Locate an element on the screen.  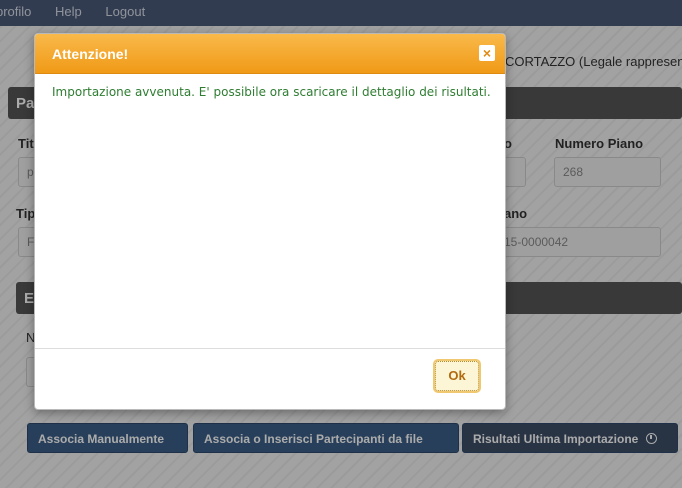
dialog-footer: Ok is located at coordinates (270, 378).